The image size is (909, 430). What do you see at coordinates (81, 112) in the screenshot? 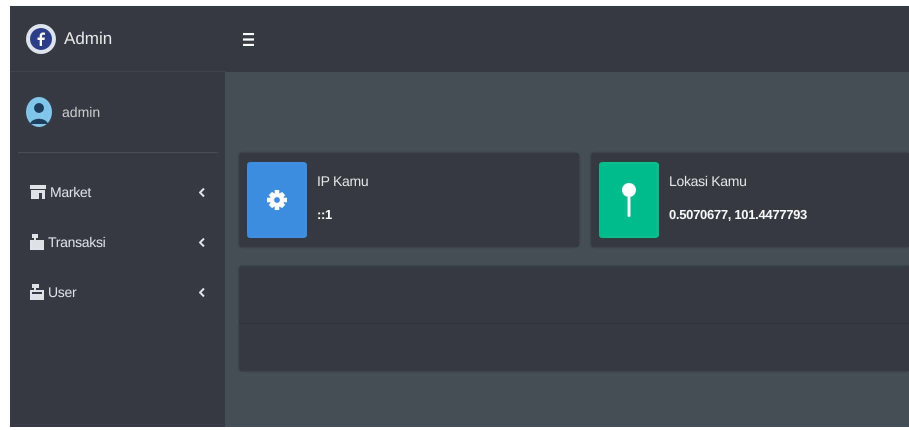
I see `user-name: admin` at bounding box center [81, 112].